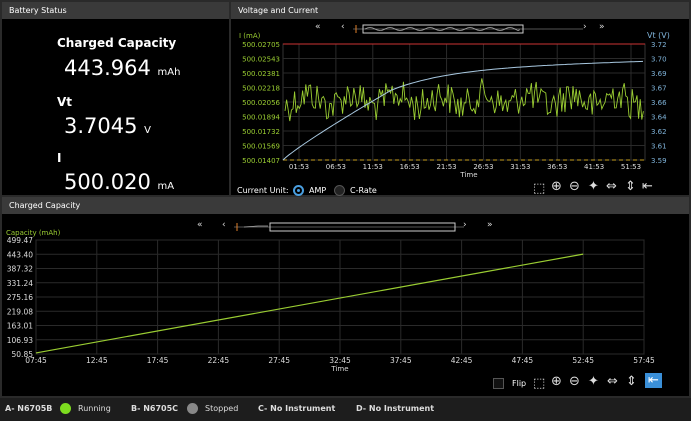 Image resolution: width=691 pixels, height=421 pixels. Describe the element at coordinates (279, 360) in the screenshot. I see `cc-x-tick-label: 27:45` at that location.